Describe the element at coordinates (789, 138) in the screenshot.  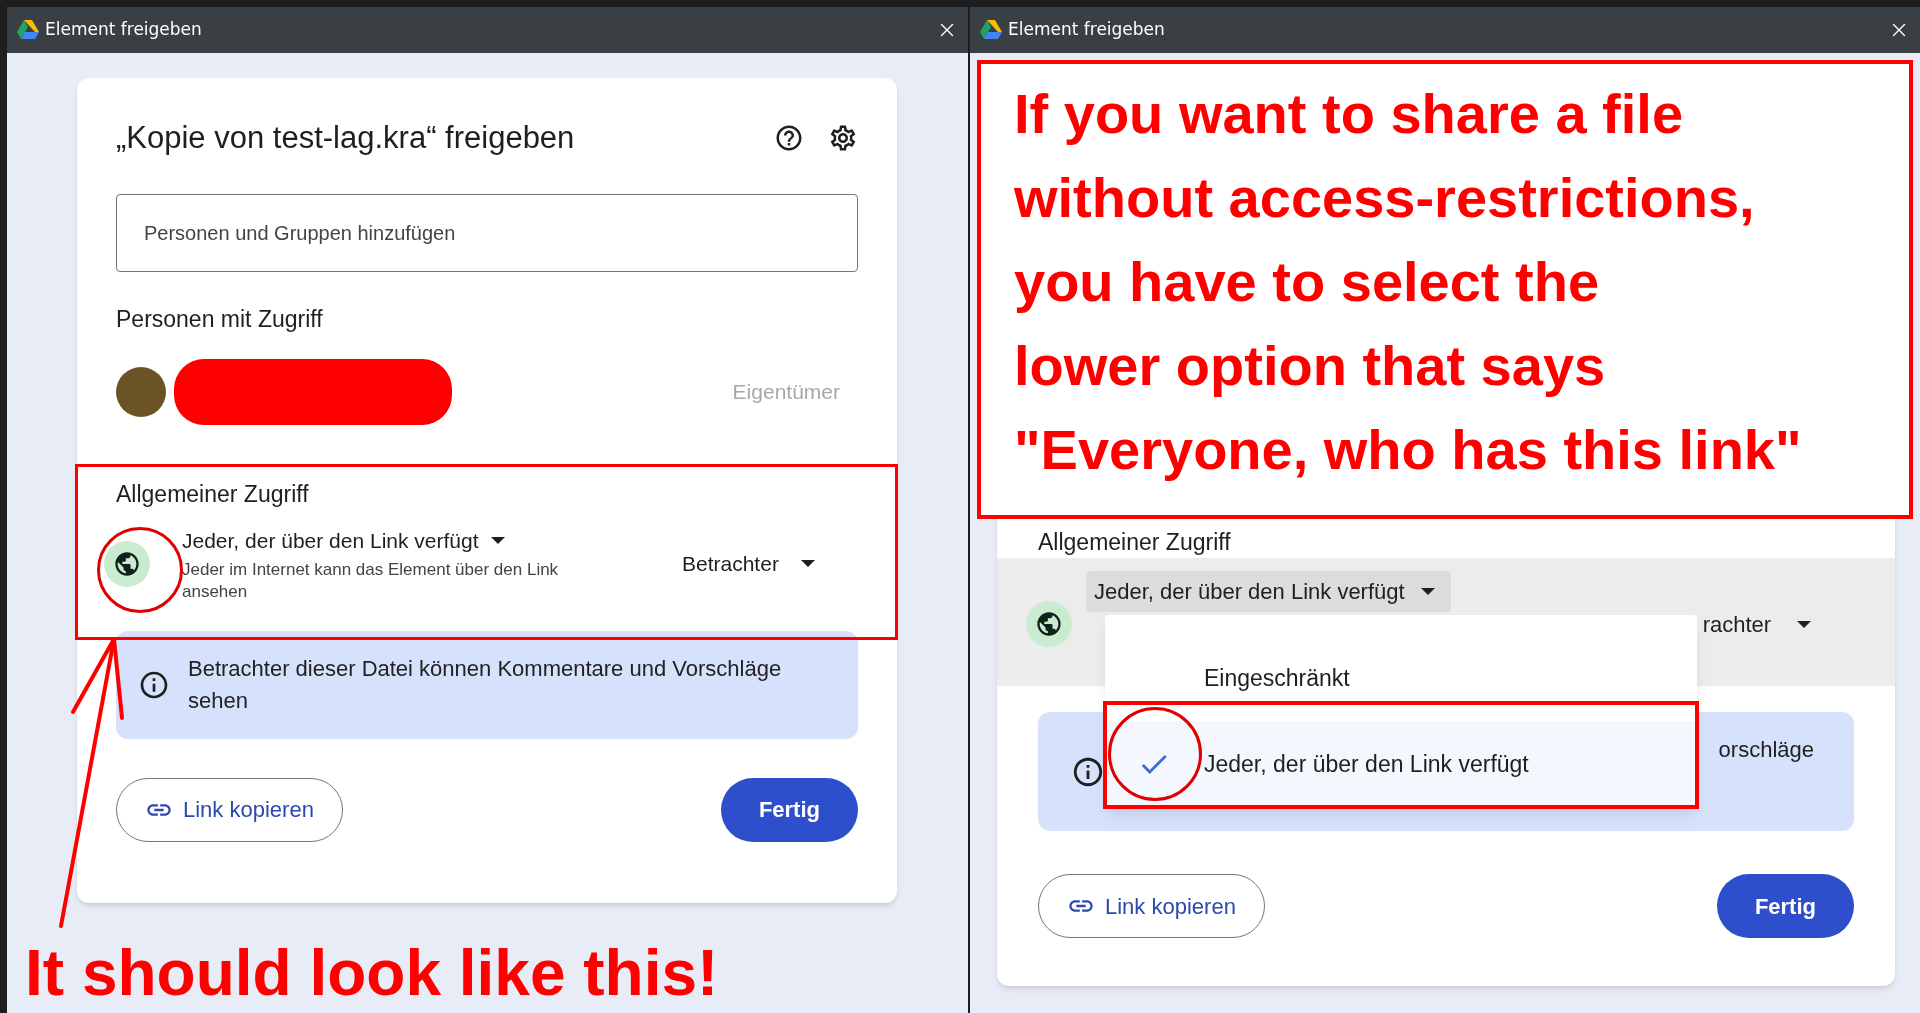
I see `help-icon` at that location.